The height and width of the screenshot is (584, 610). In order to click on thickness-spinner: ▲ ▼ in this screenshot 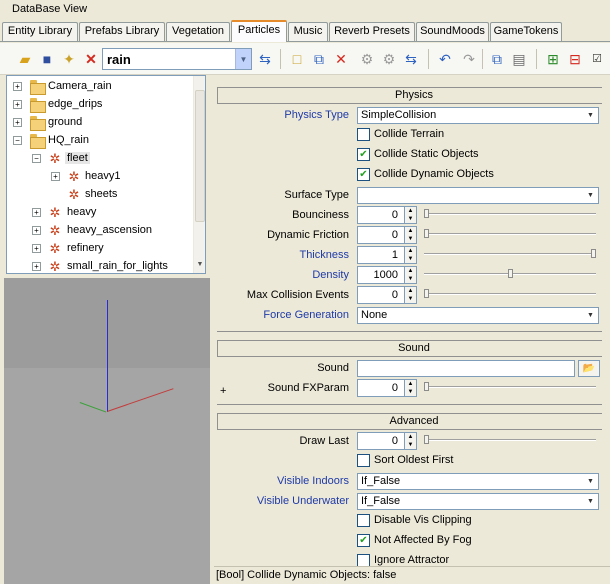, I will do `click(411, 255)`.